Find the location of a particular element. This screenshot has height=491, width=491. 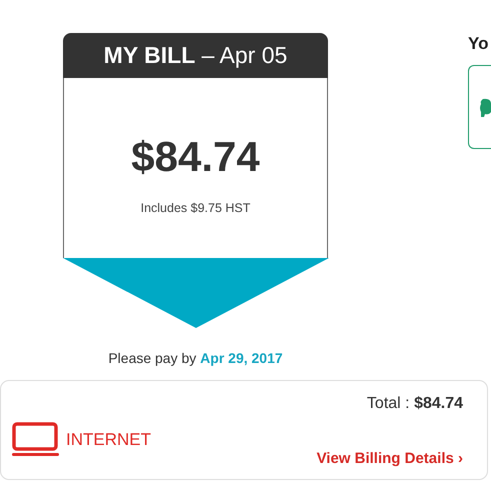

section-heading: Yo is located at coordinates (479, 44).